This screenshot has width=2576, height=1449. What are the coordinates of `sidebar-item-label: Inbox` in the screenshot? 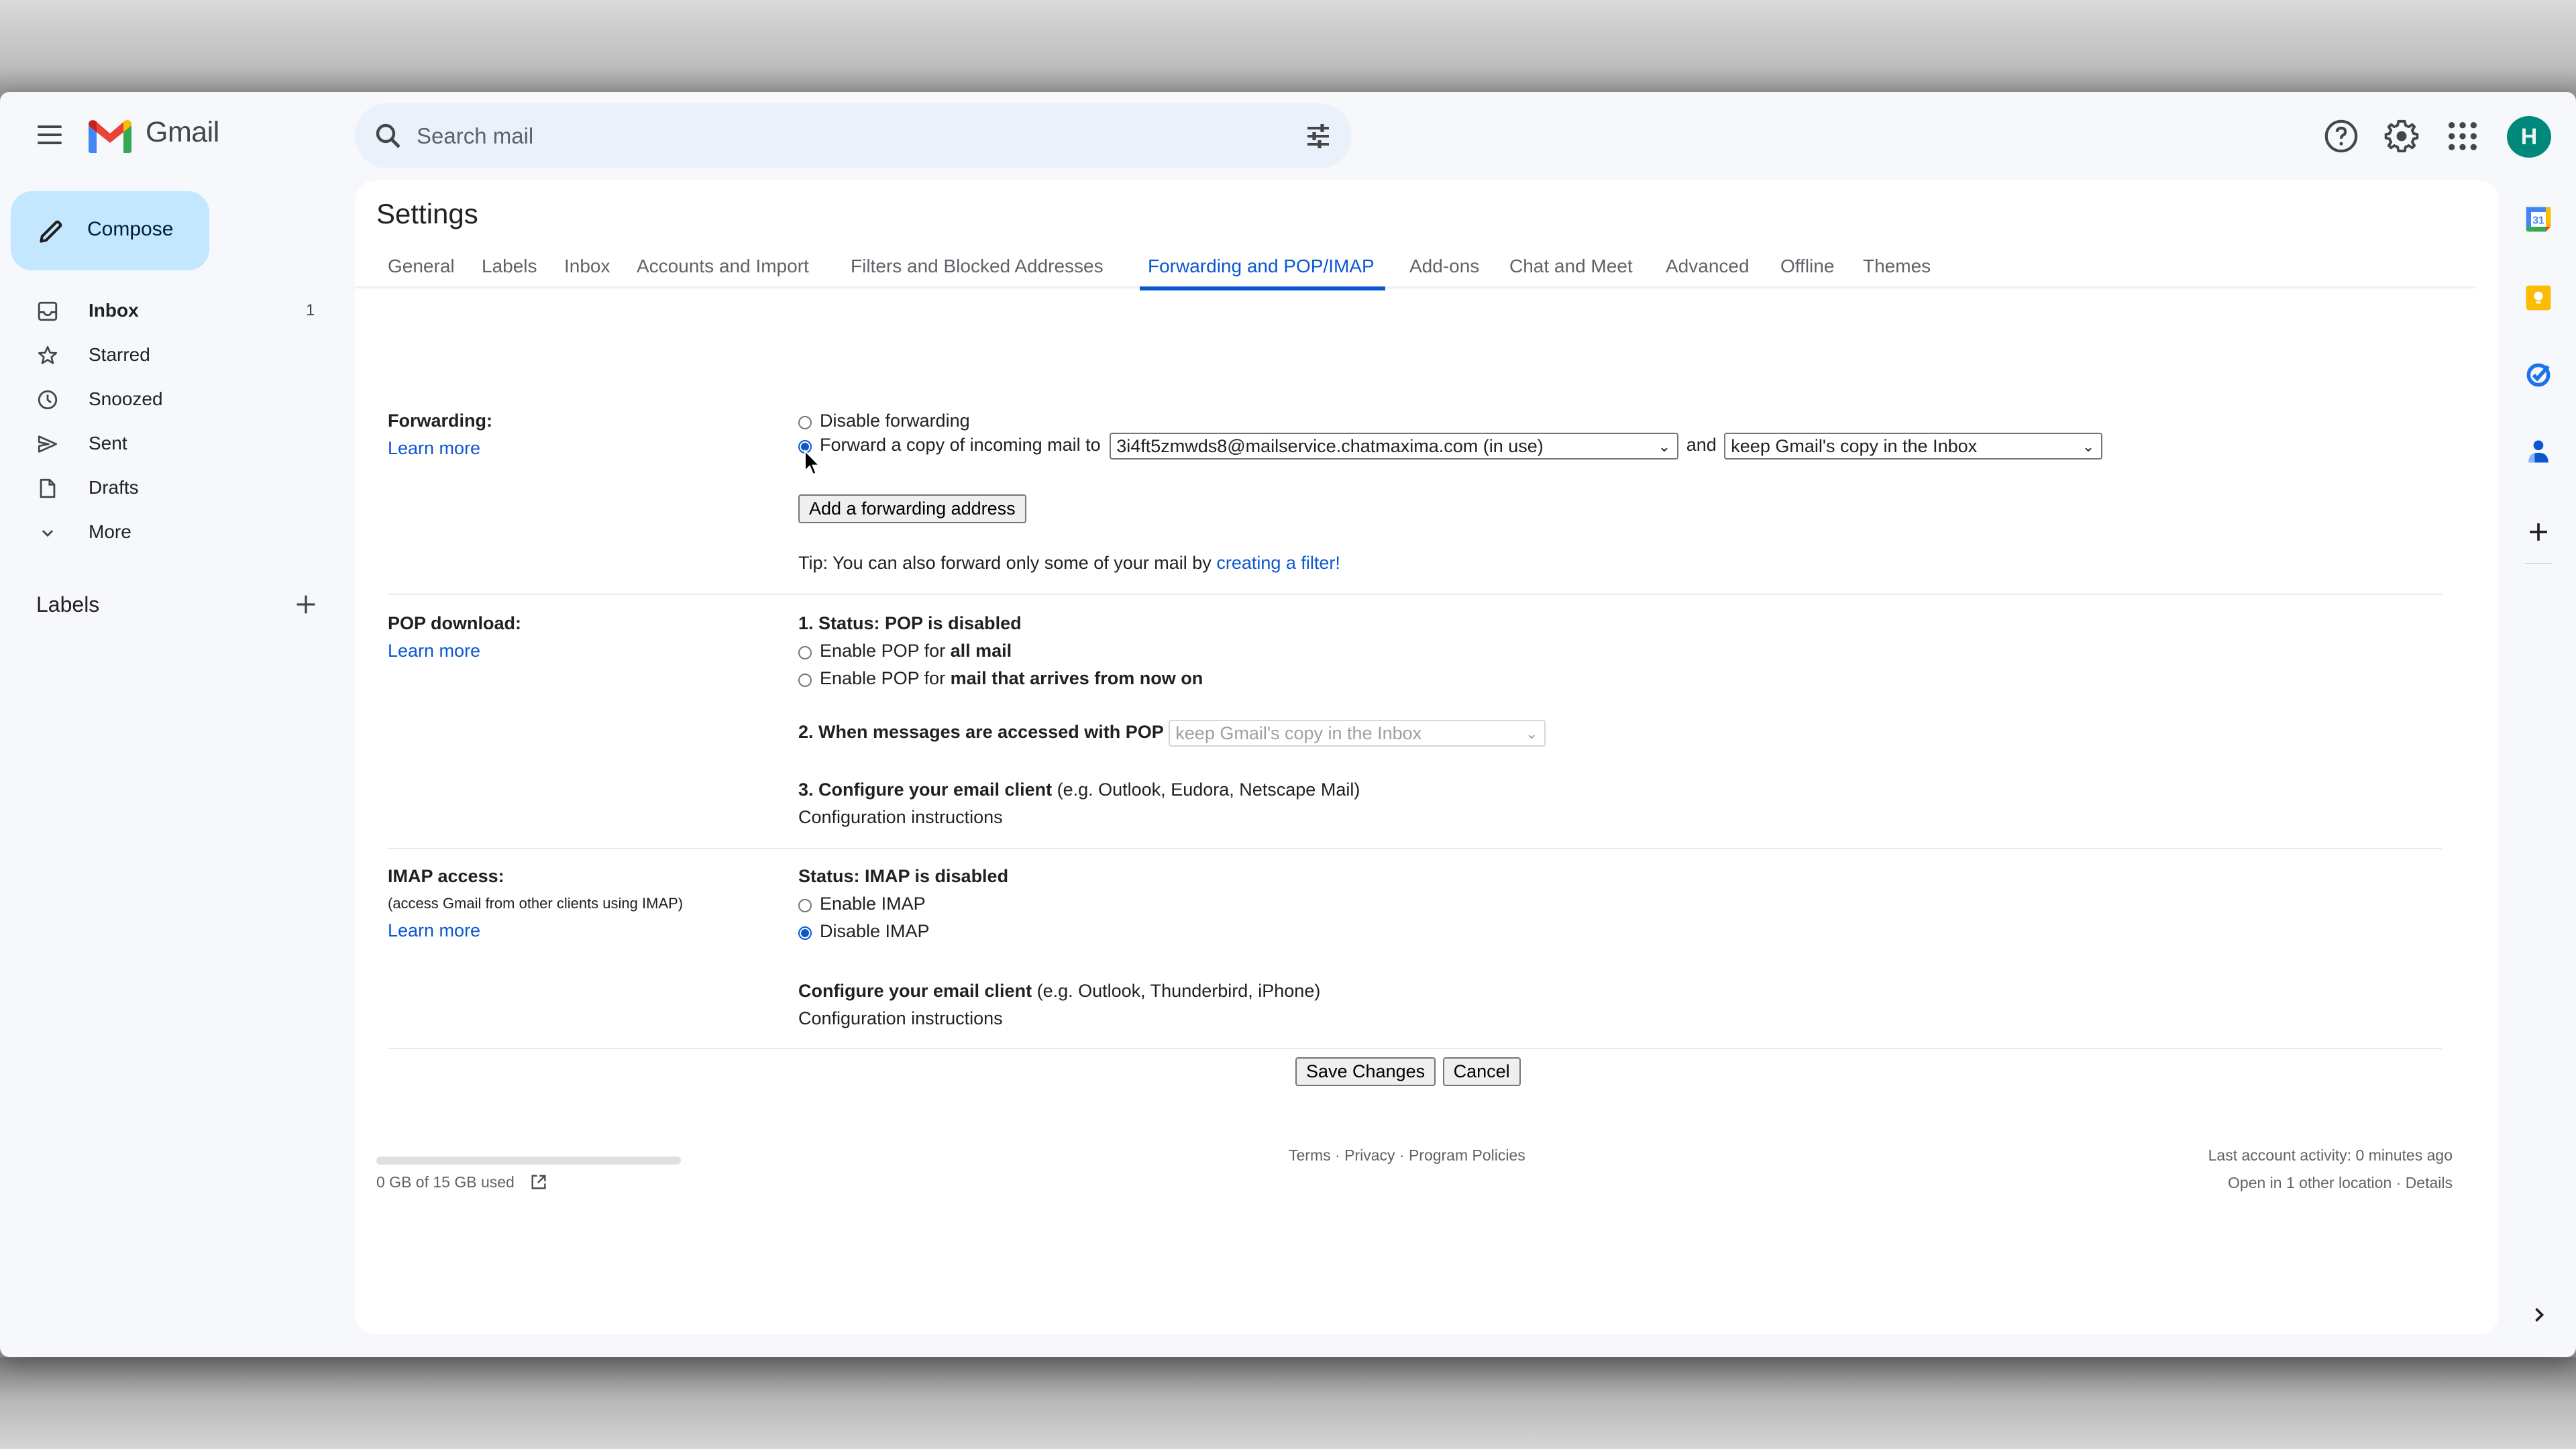 It's located at (114, 310).